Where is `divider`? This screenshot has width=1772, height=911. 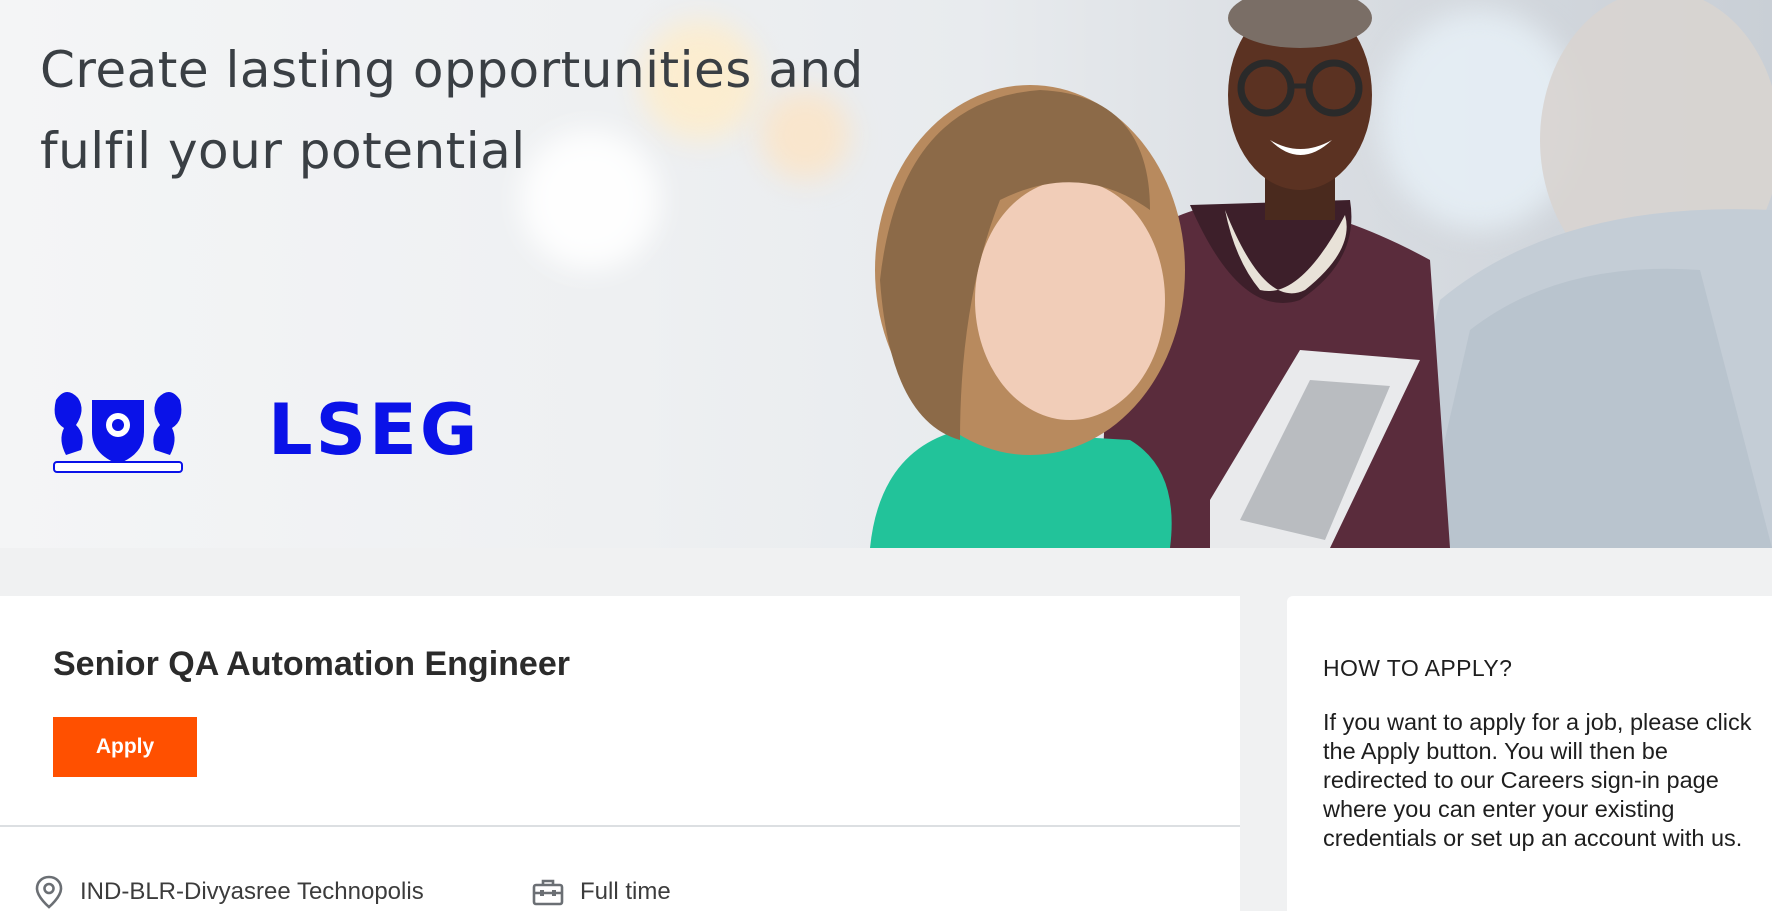 divider is located at coordinates (620, 826).